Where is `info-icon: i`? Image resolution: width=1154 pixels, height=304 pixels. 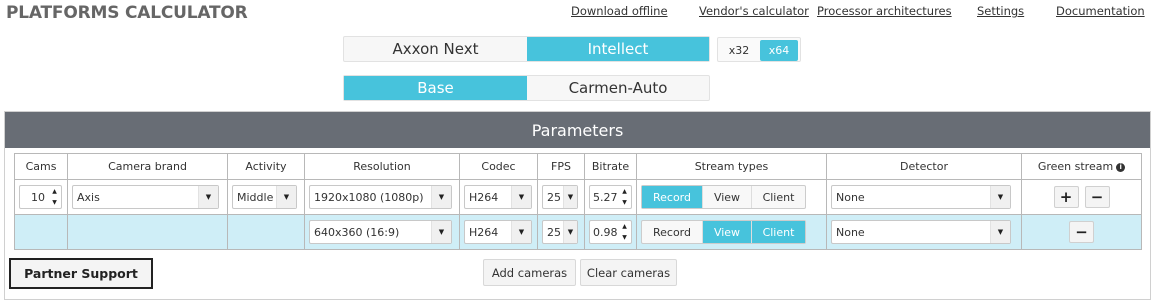 info-icon: i is located at coordinates (1121, 167).